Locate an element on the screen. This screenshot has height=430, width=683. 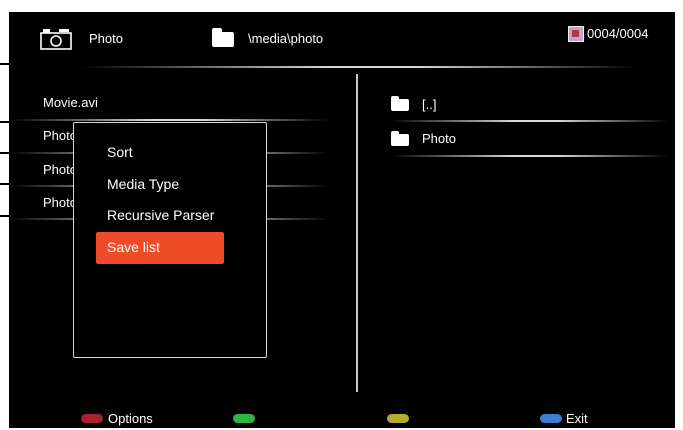
folder-item-photo: Photo is located at coordinates (439, 138).